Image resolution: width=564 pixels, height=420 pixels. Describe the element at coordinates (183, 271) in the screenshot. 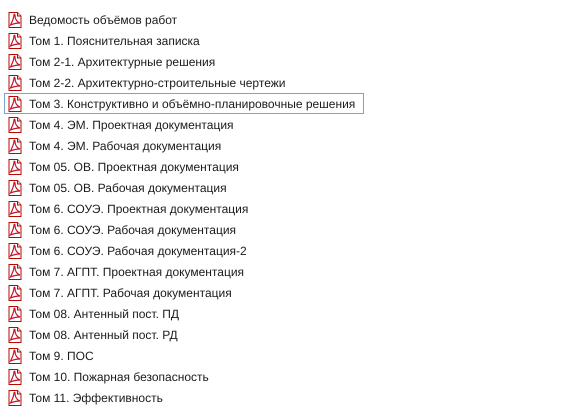

I see `file-item: Том 7. АГПТ. Проектная документация` at that location.